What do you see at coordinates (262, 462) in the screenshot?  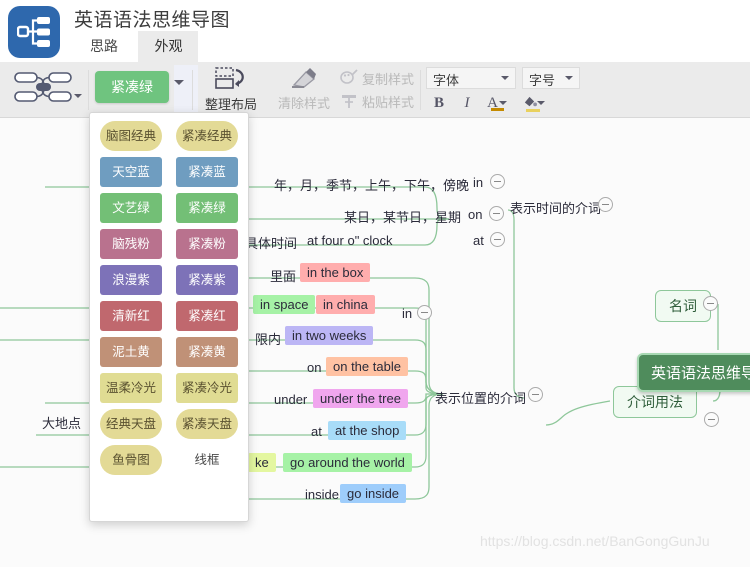 I see `leaf-like: ke` at bounding box center [262, 462].